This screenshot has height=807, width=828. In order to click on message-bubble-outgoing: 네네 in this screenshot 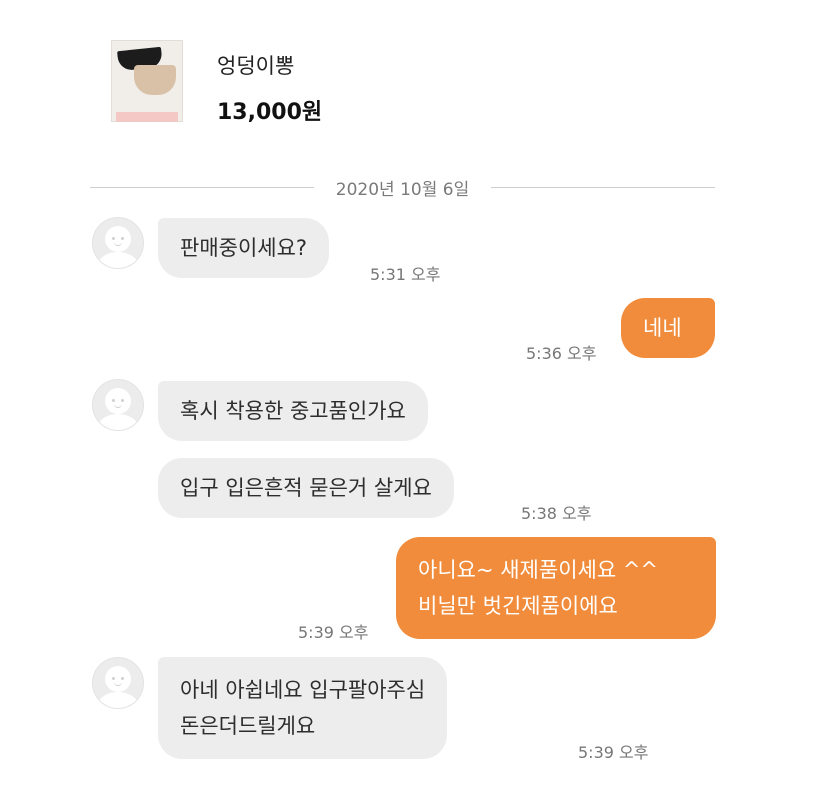, I will do `click(668, 328)`.